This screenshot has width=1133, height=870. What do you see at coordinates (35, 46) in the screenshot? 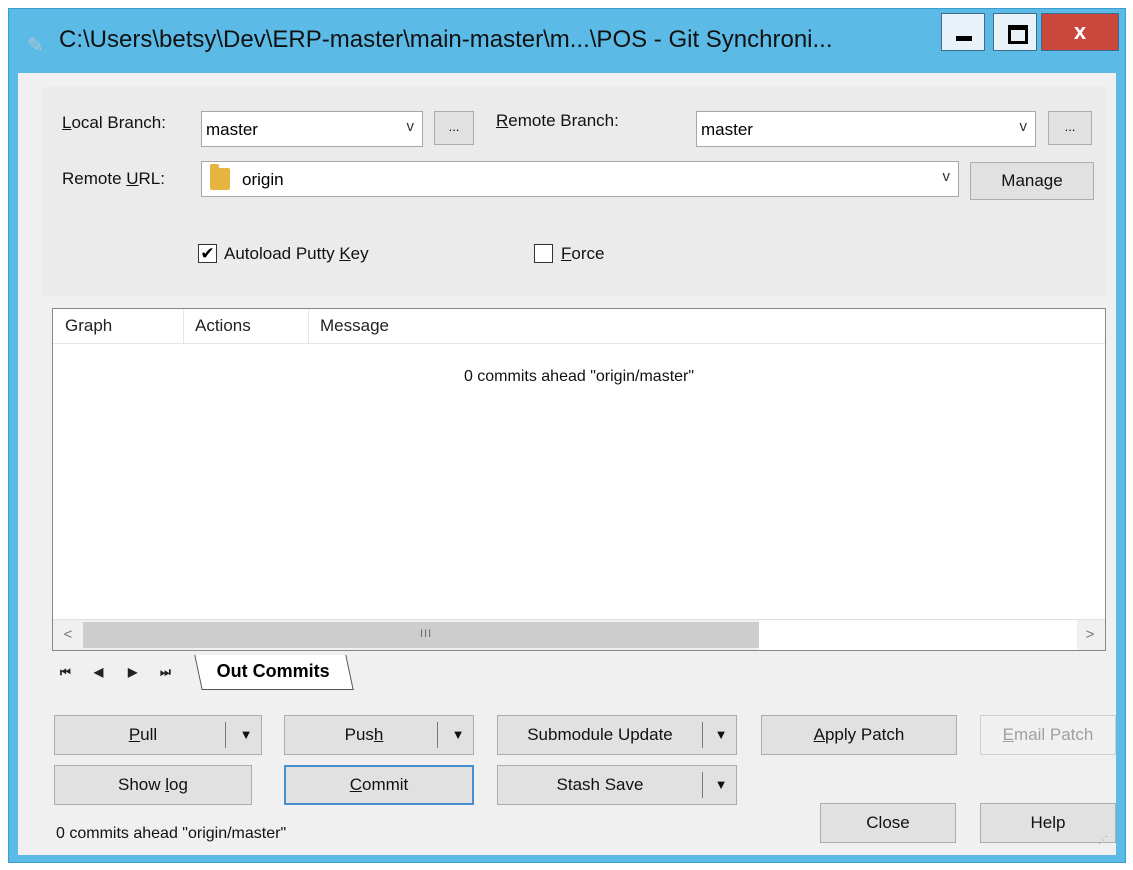
I see `app-icon: ✎` at bounding box center [35, 46].